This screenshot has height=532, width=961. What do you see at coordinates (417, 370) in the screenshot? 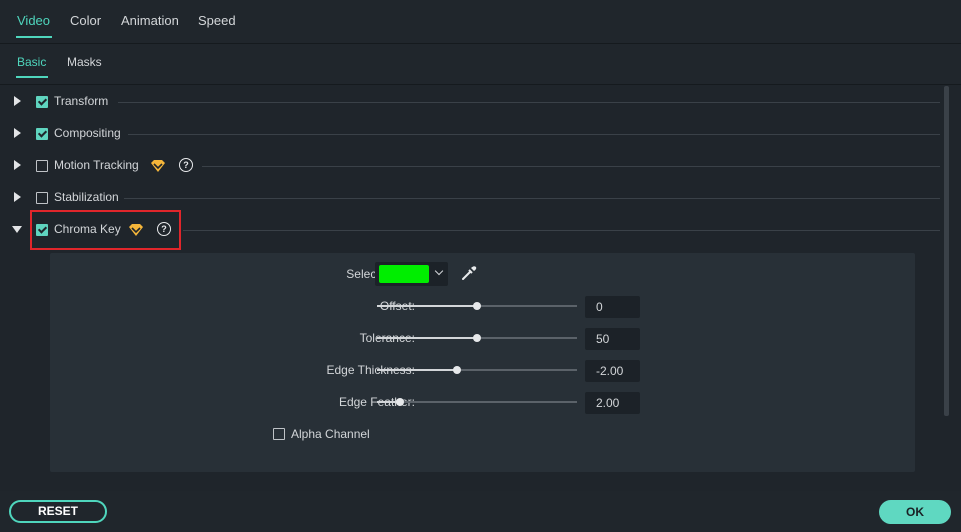
I see `edge-thickness-slider-fill` at bounding box center [417, 370].